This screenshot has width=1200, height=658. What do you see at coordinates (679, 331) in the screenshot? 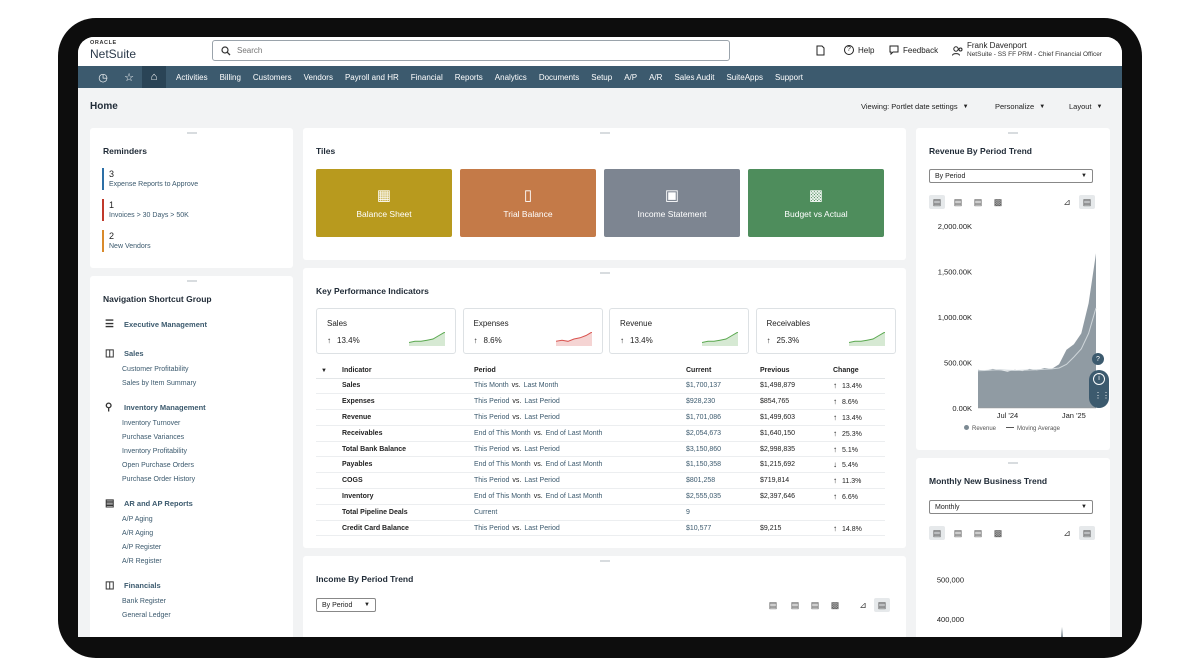
I see `kpi-card-revenue: Revenue ↑ 13.4%` at bounding box center [679, 331].